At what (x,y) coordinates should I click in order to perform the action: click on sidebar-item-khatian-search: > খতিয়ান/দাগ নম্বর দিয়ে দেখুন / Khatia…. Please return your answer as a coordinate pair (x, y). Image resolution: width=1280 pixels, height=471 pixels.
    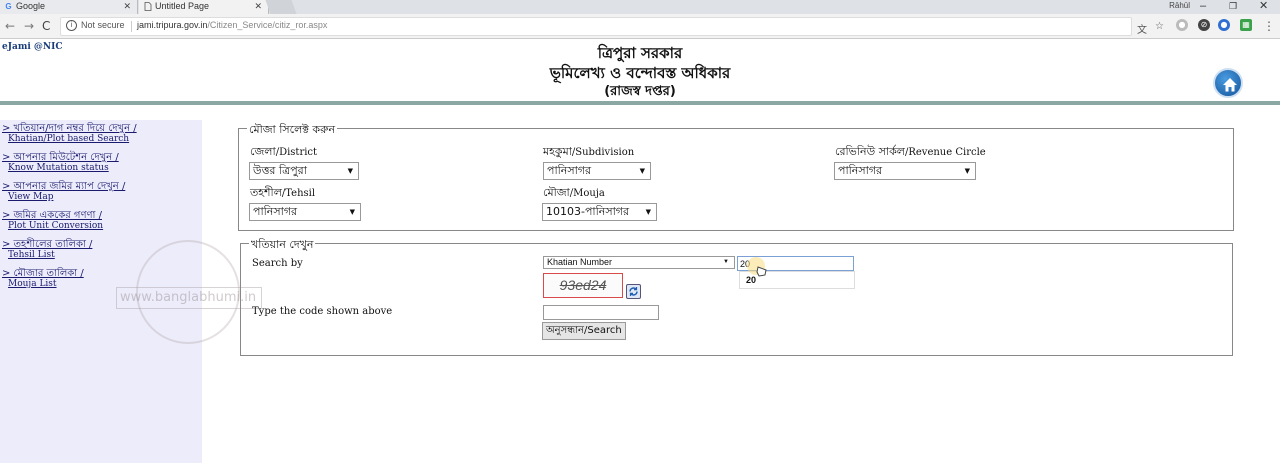
    Looking at the image, I should click on (69, 134).